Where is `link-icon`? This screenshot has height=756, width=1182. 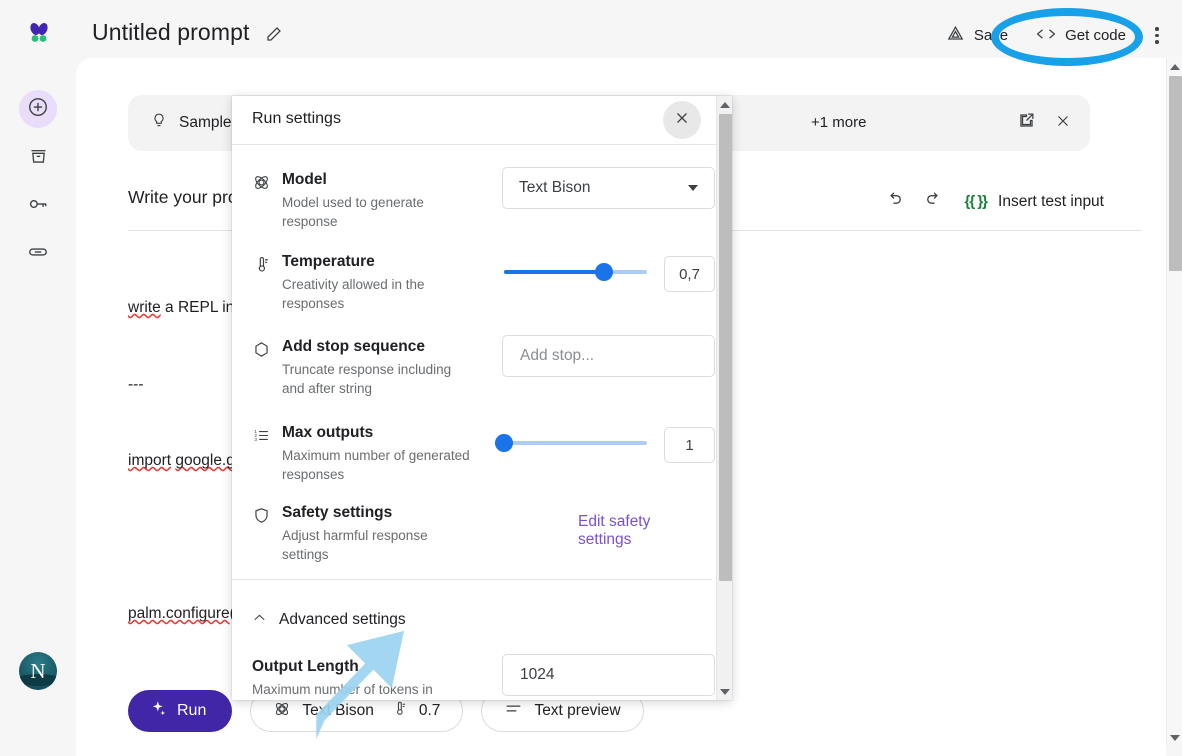
link-icon is located at coordinates (38, 254).